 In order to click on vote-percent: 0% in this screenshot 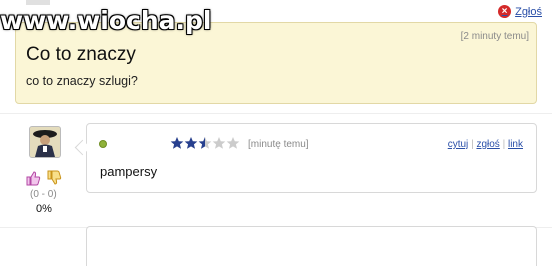, I will do `click(44, 209)`.